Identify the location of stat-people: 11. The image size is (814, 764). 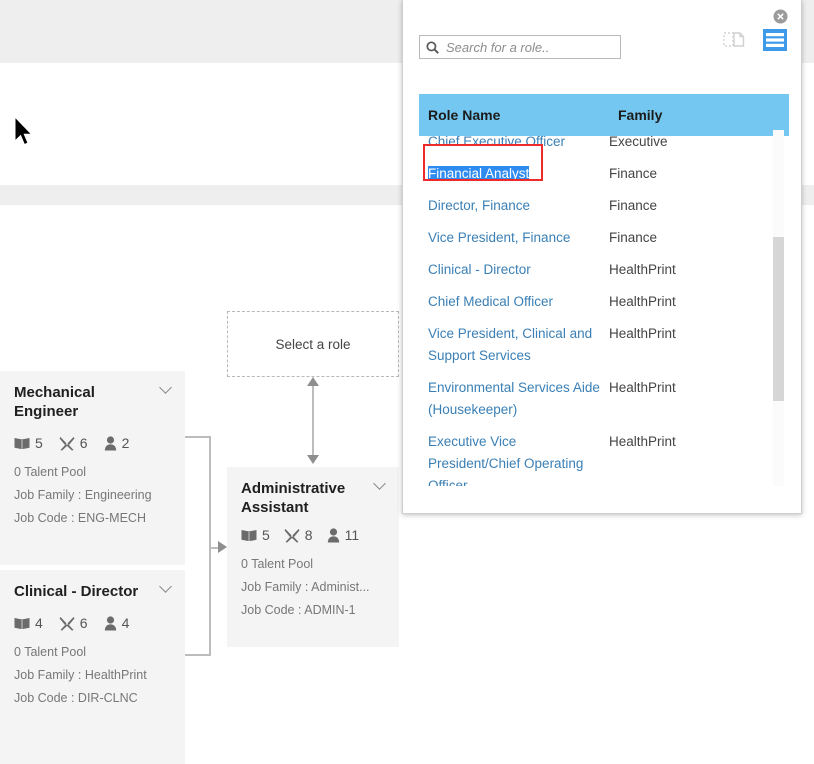
(343, 535).